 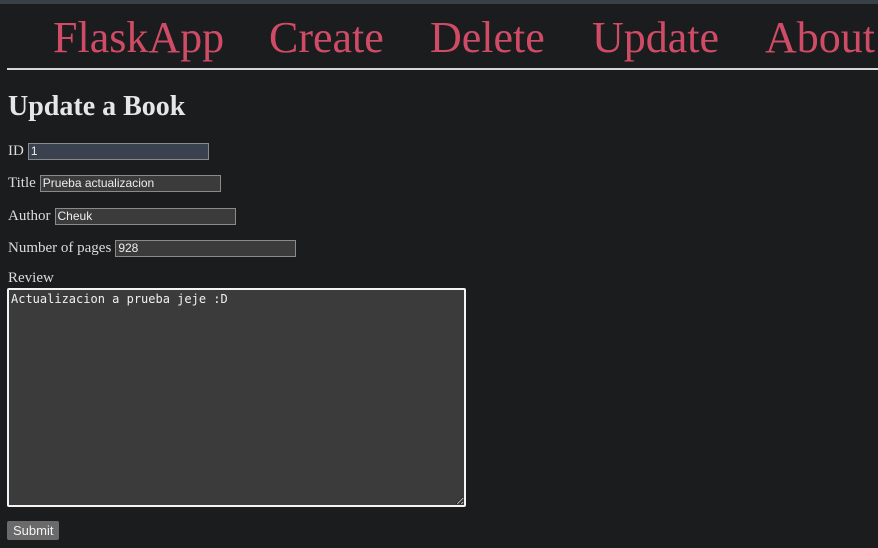 What do you see at coordinates (655, 38) in the screenshot?
I see `nav-update-link: Update` at bounding box center [655, 38].